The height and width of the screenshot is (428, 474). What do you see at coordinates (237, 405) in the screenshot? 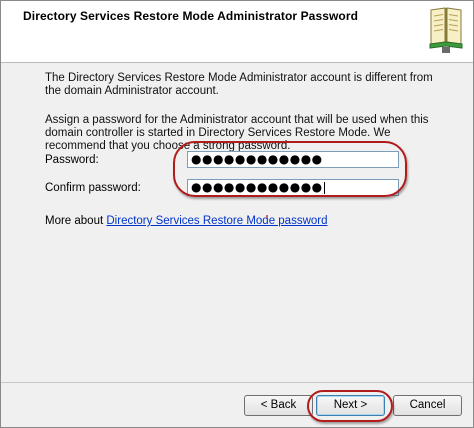
I see `wizard-footer: < Back Next > Cancel` at bounding box center [237, 405].